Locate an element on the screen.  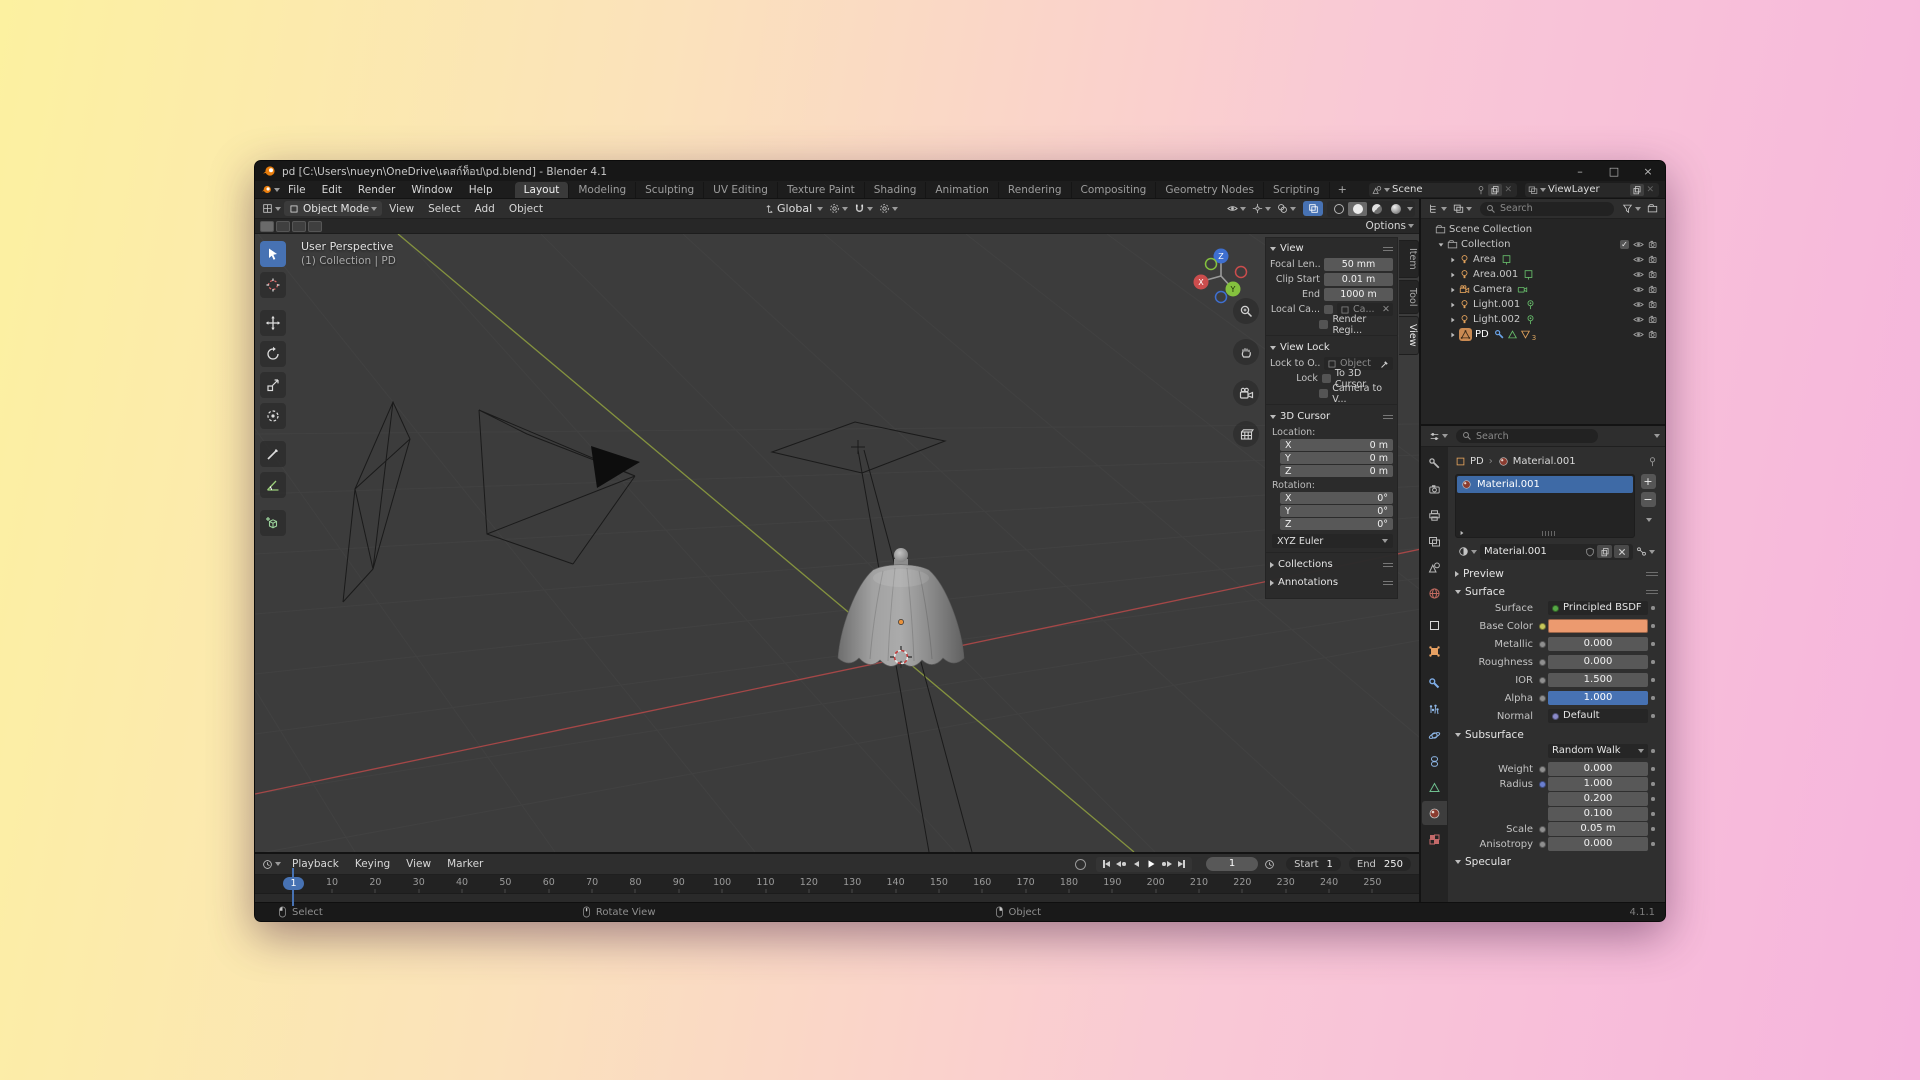
cursor-rotation-x: X 0° is located at coordinates (1336, 498).